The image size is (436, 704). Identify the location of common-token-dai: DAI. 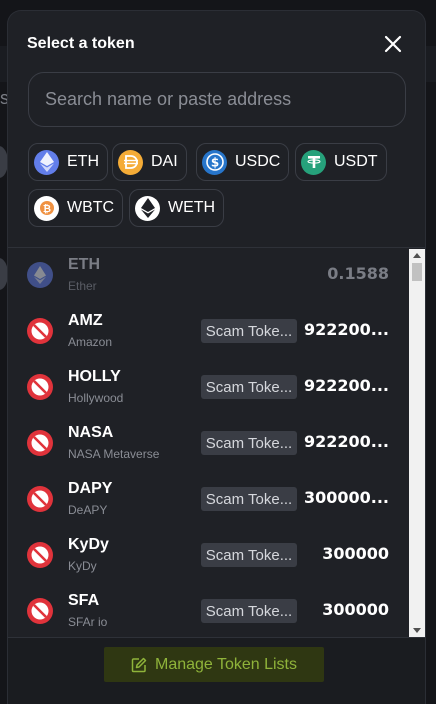
(149, 162).